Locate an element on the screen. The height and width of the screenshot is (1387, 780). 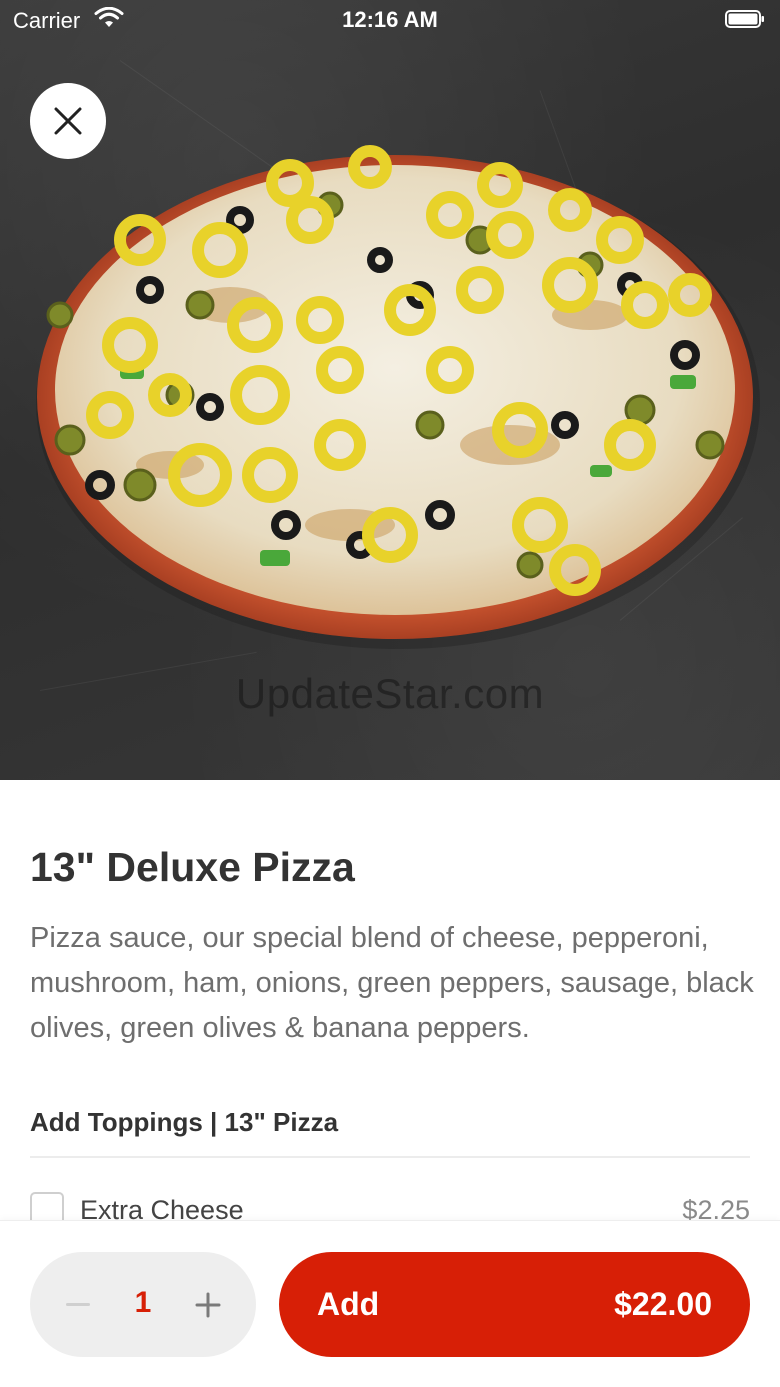
increase-quantity-button is located at coordinates (208, 1304).